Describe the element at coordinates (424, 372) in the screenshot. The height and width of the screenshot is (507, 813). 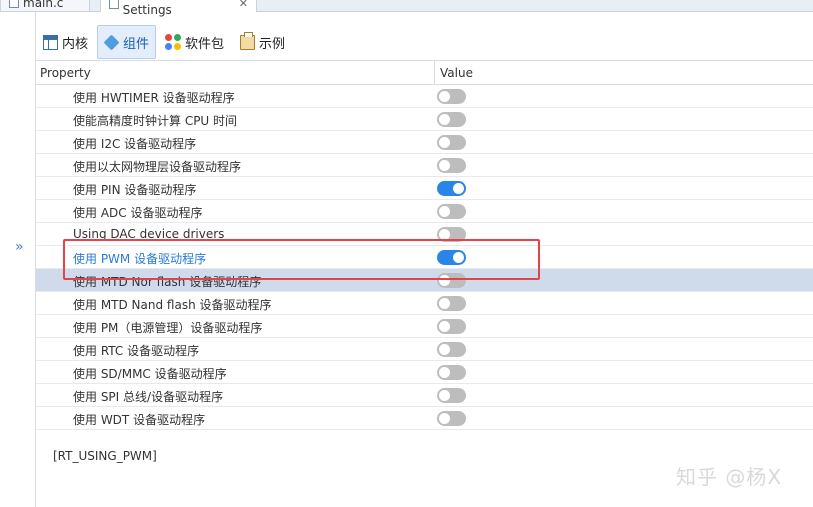
I see `table-row: 使用 SD/MMC 设备驱动程序` at that location.